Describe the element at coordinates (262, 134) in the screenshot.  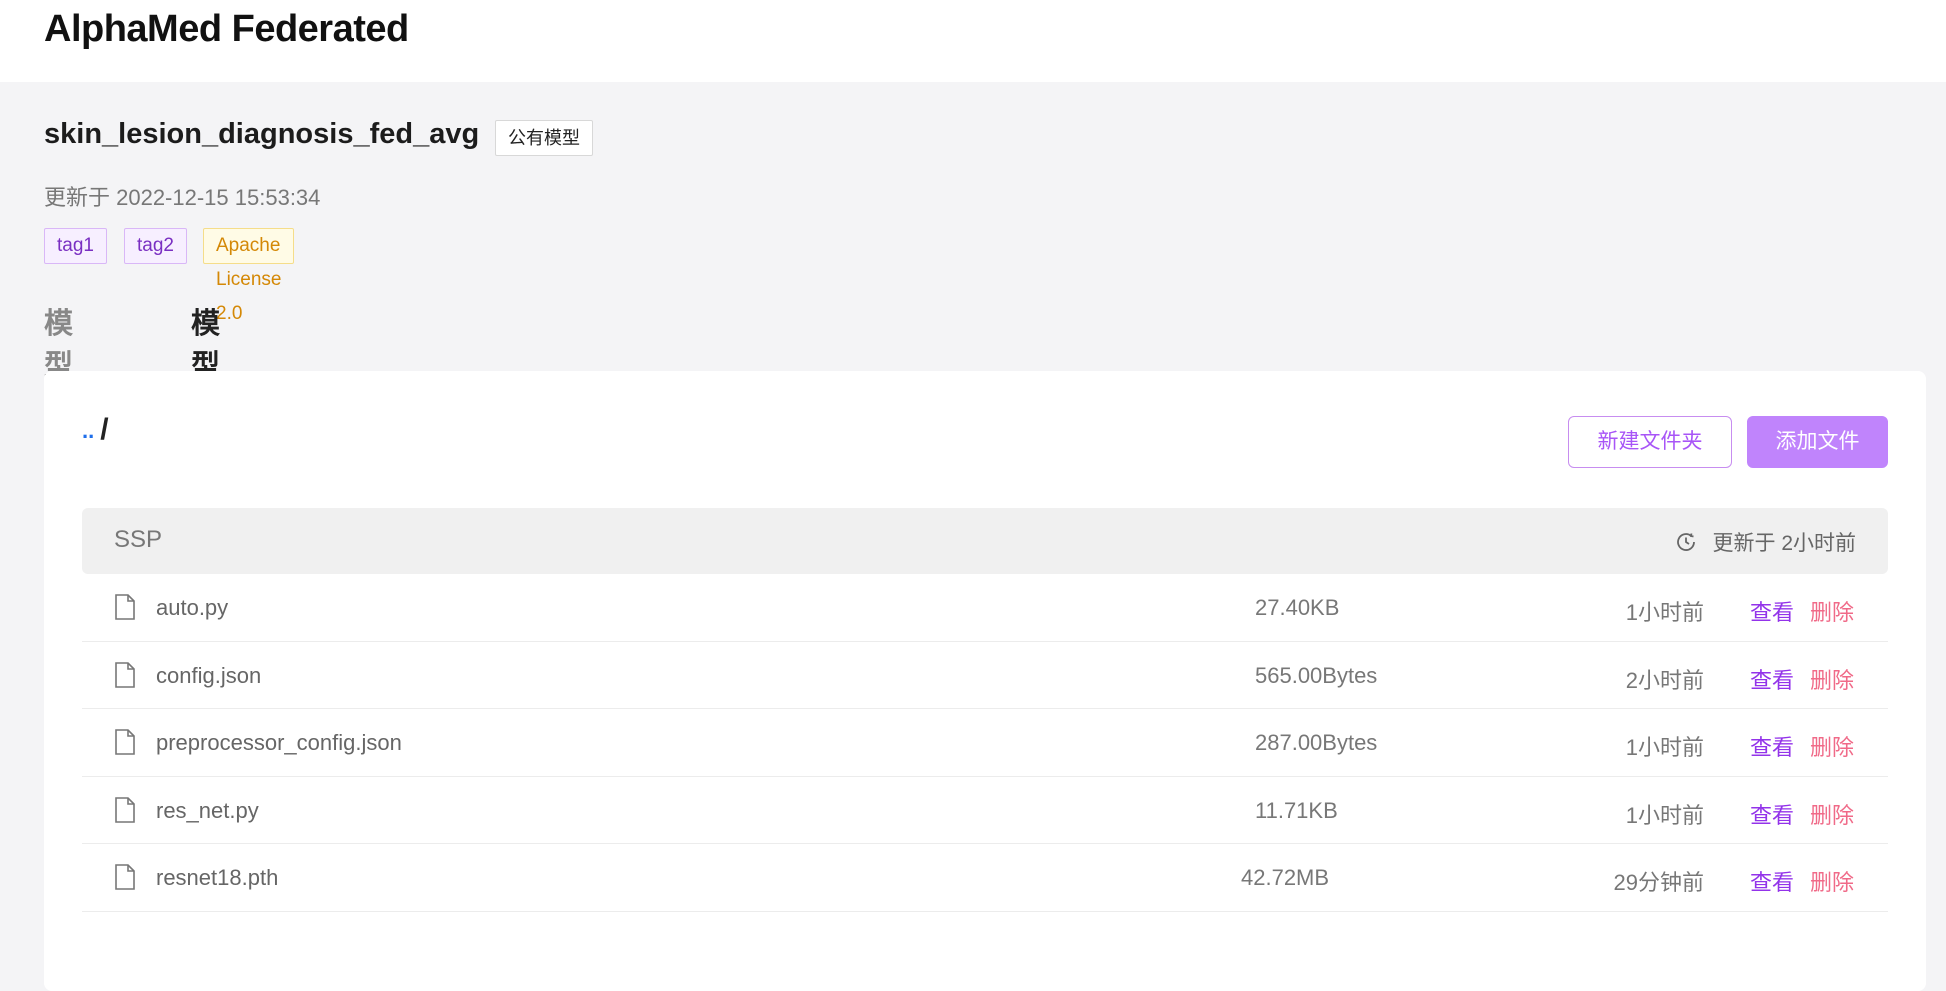
I see `model-title: skin_lesion_diagnosis_fed_avg` at that location.